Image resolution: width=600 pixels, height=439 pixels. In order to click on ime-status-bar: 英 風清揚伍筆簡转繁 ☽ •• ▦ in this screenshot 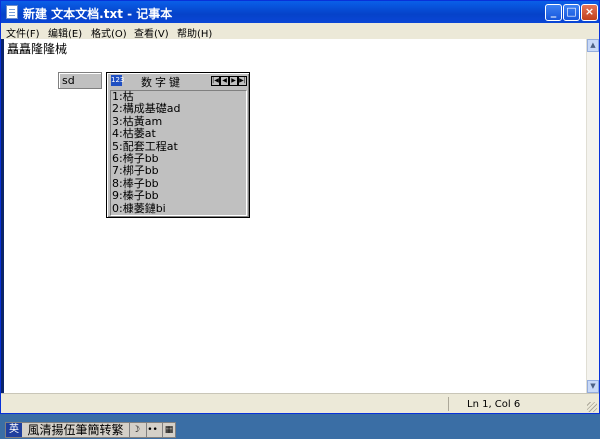, I will do `click(91, 430)`.